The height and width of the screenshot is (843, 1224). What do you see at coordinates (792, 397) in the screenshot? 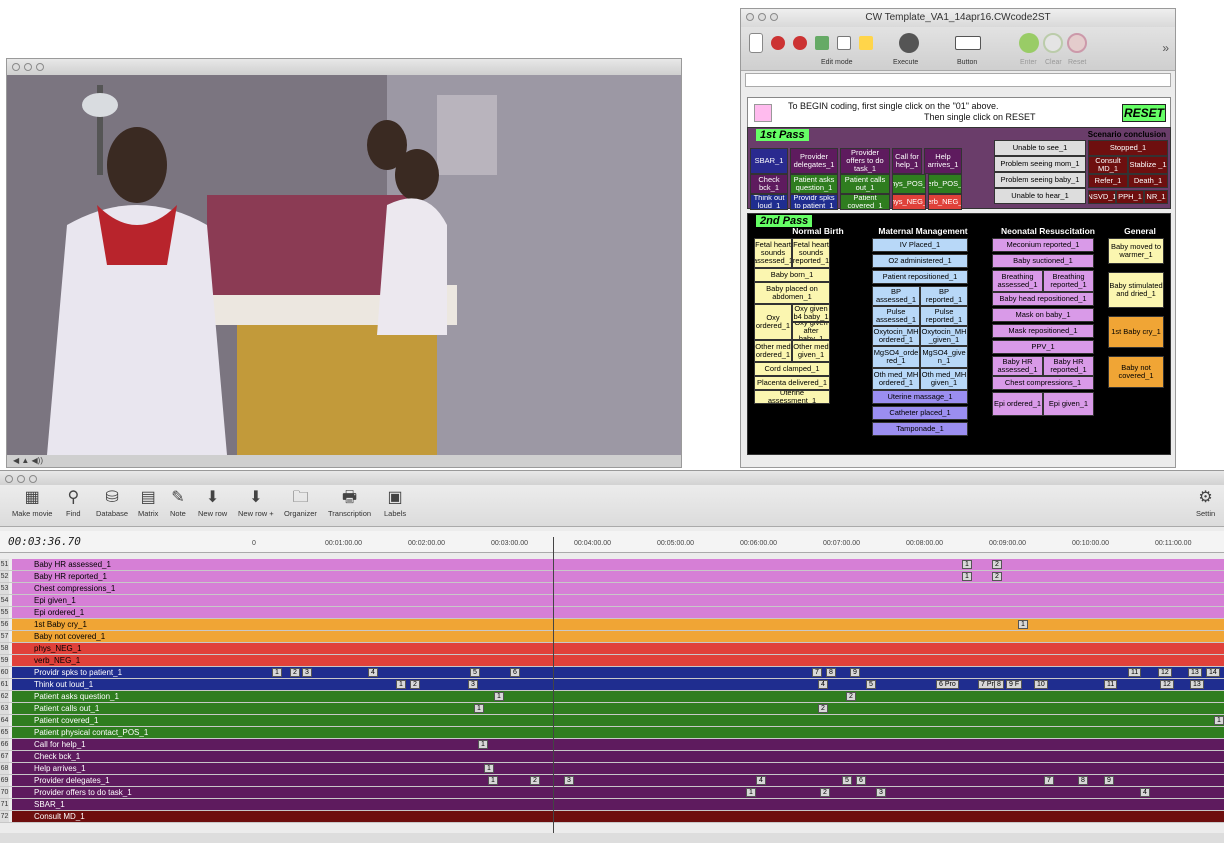
I see `normal-birth-button-12: Uterine assessment_1` at bounding box center [792, 397].